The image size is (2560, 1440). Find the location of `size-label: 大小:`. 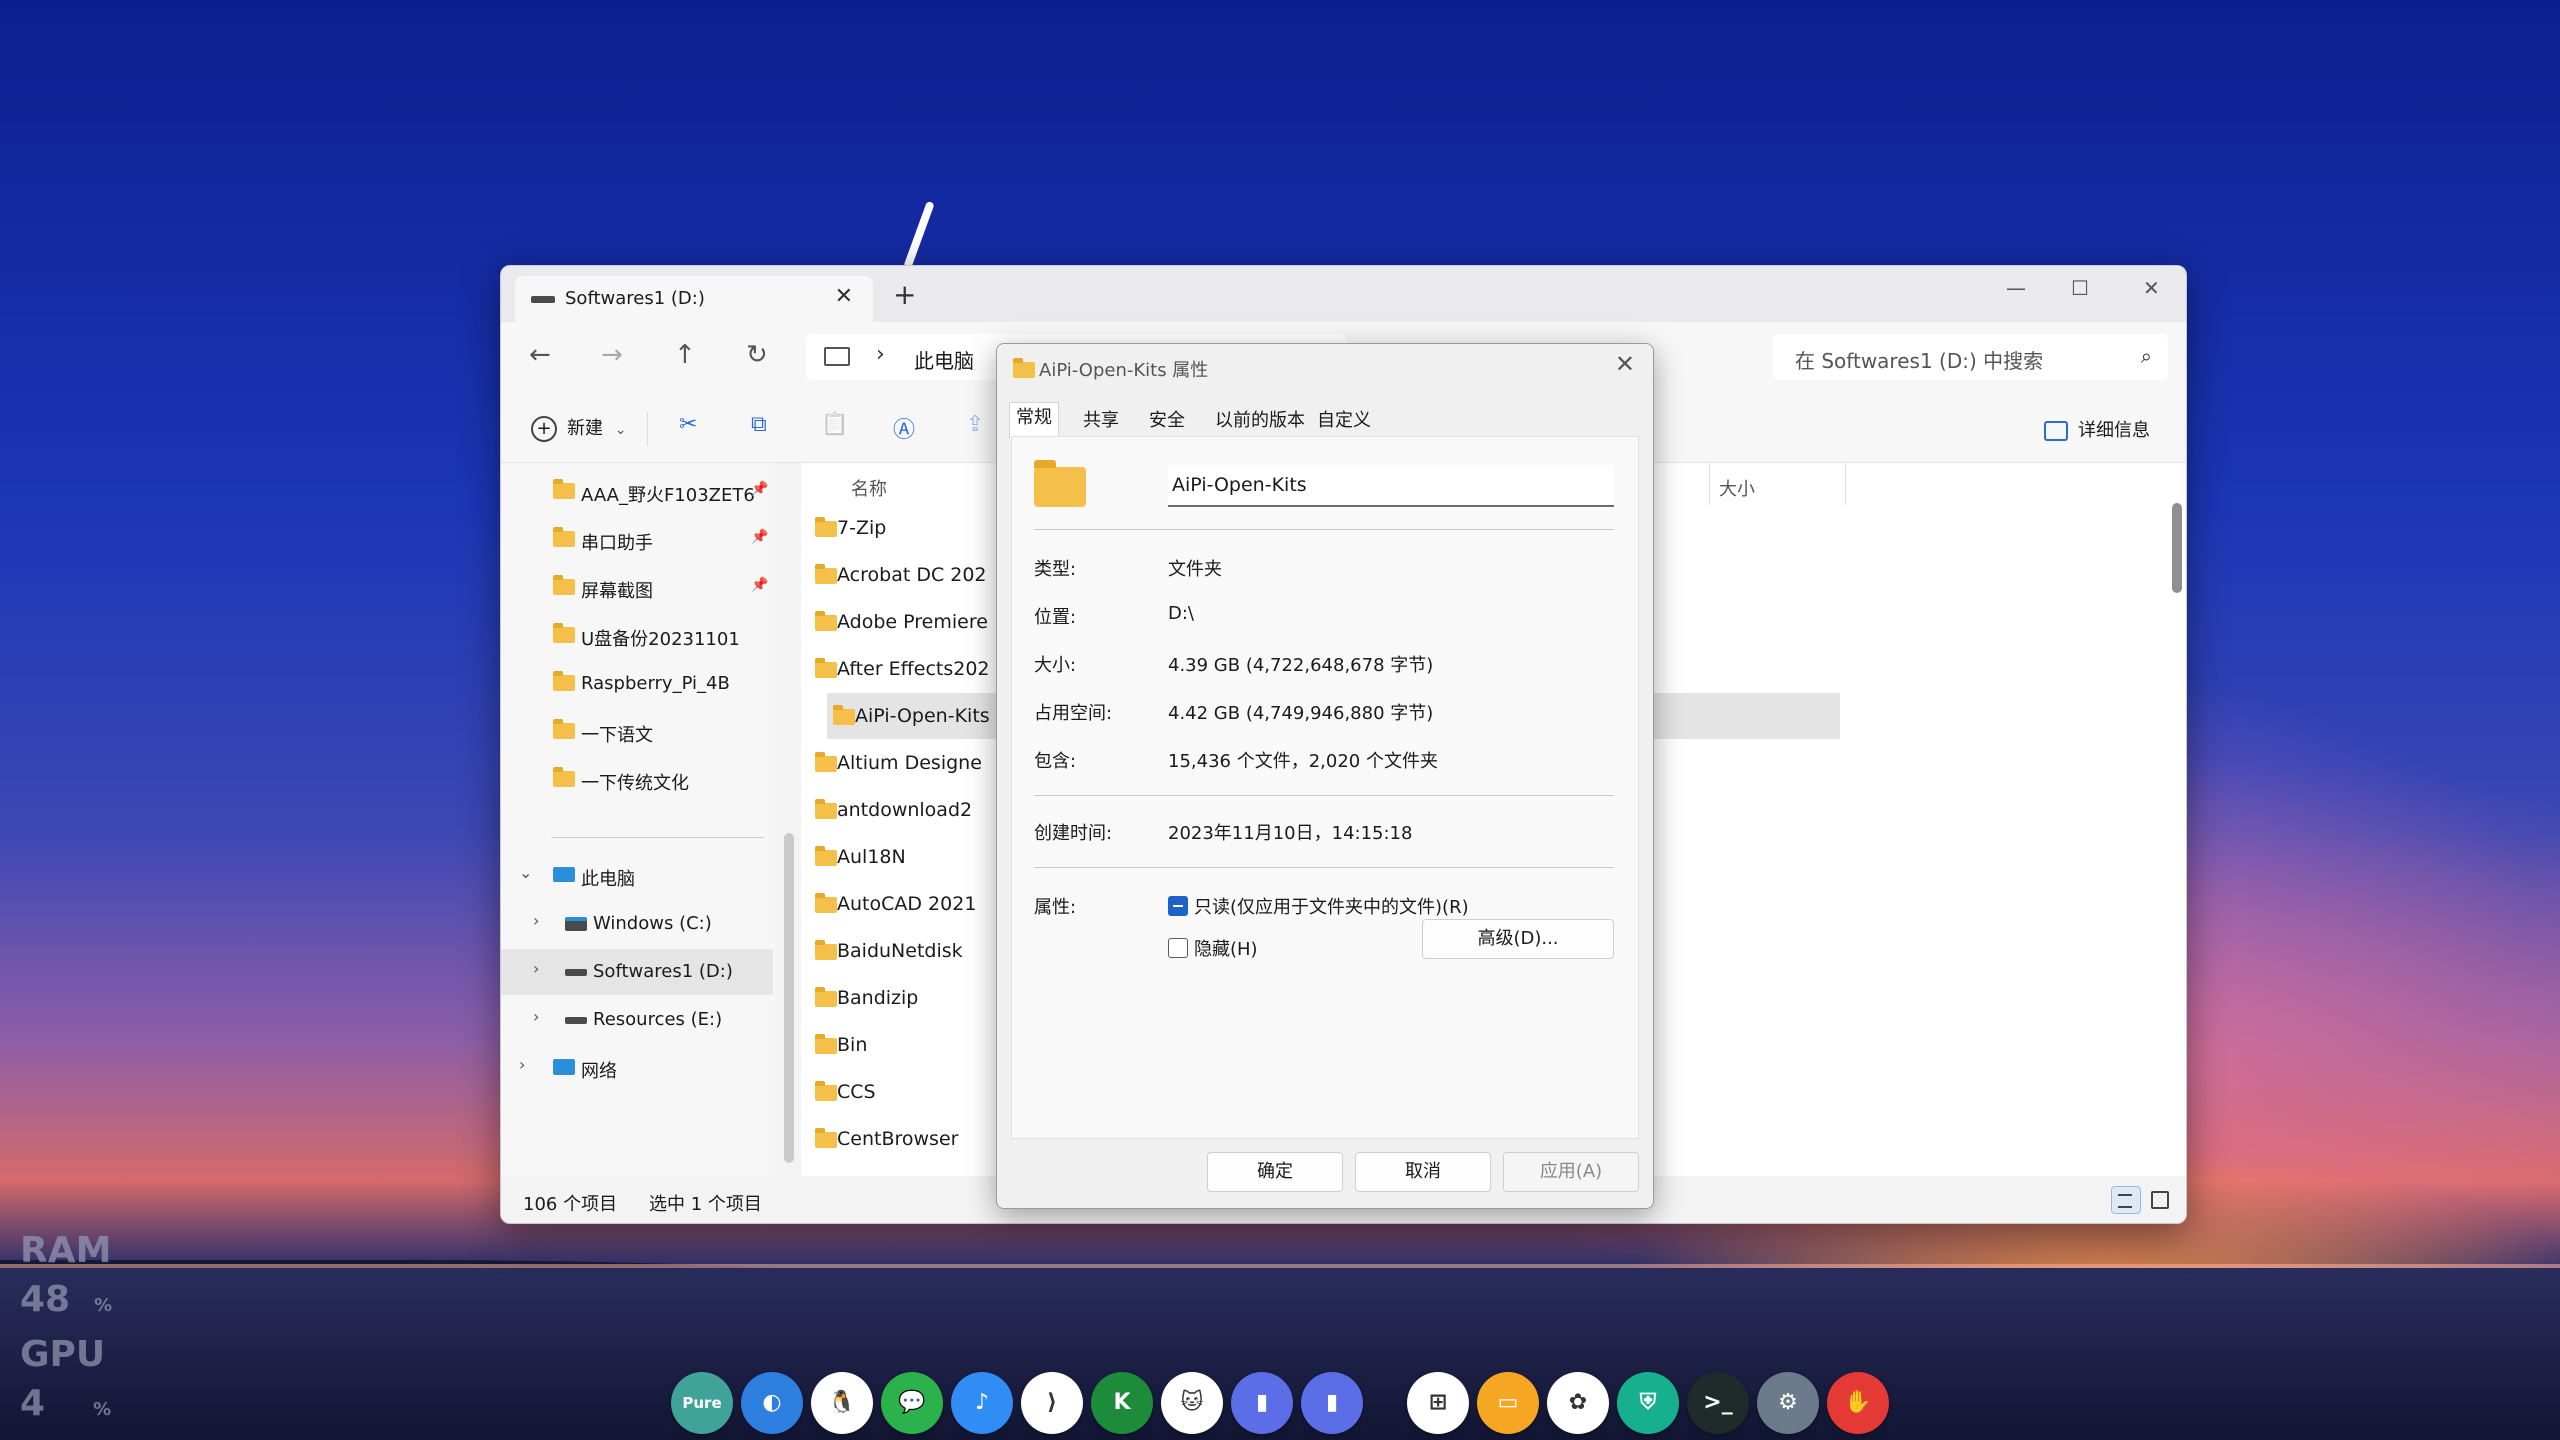

size-label: 大小: is located at coordinates (1055, 665).